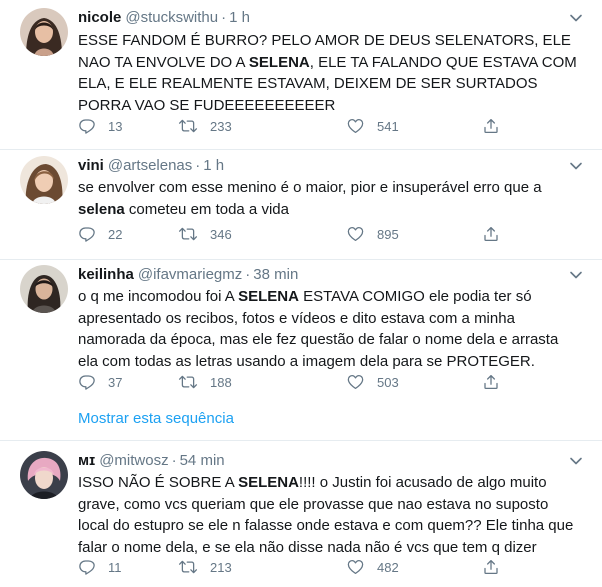  I want to click on user-handle: @stuckswithu, so click(171, 17).